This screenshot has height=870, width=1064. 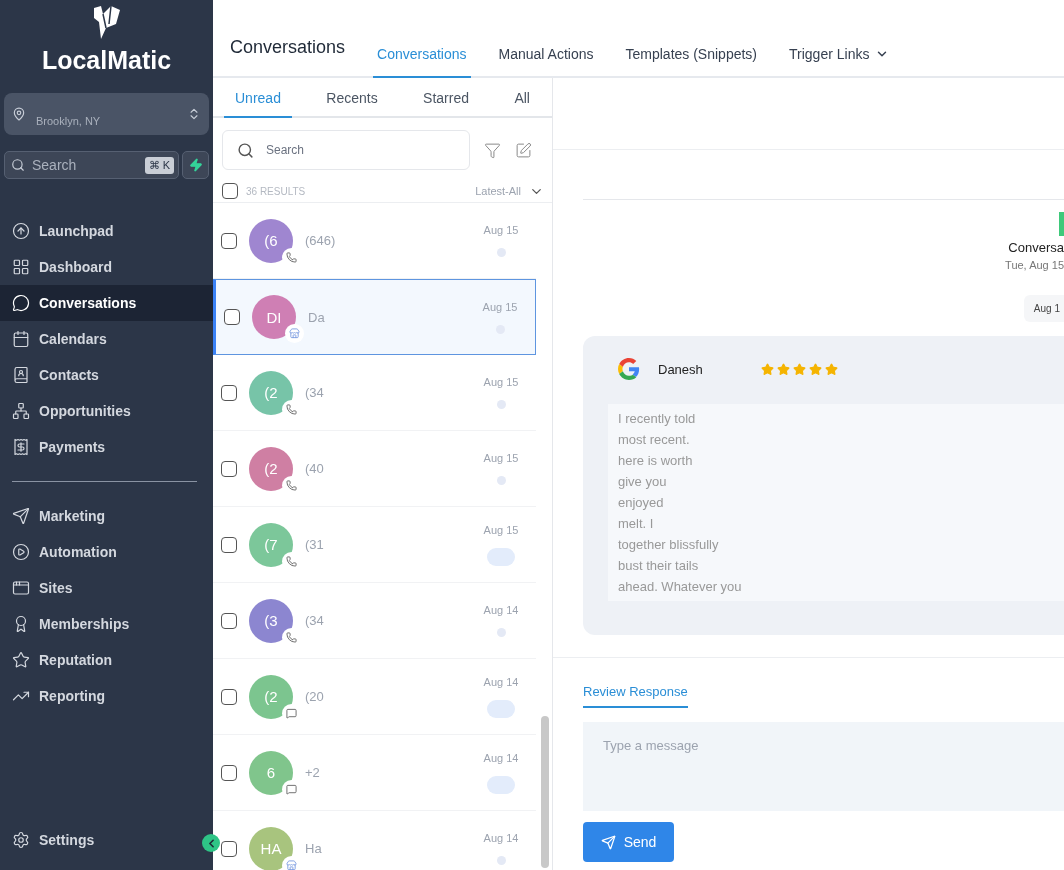 What do you see at coordinates (21, 231) in the screenshot?
I see `arrow-circle-icon` at bounding box center [21, 231].